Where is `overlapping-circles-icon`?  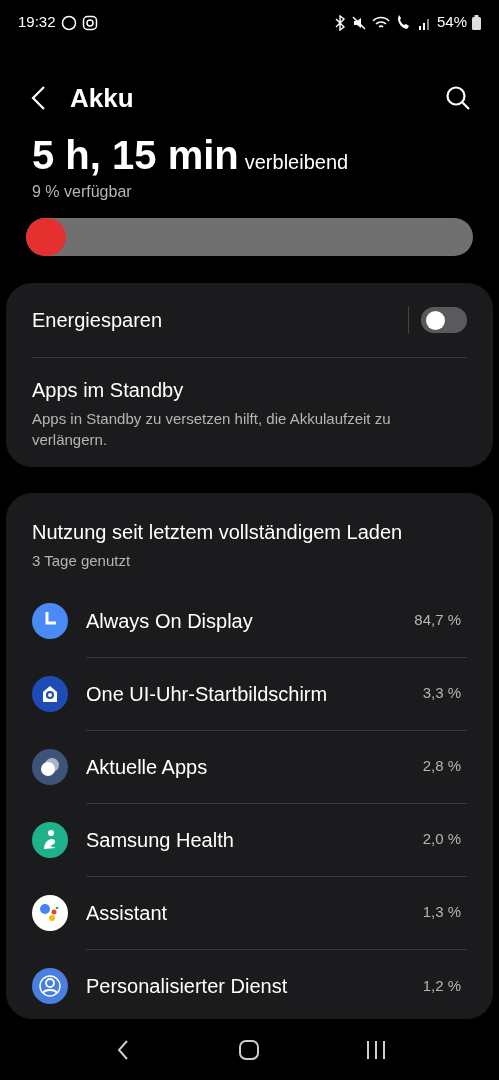
overlapping-circles-icon is located at coordinates (50, 767).